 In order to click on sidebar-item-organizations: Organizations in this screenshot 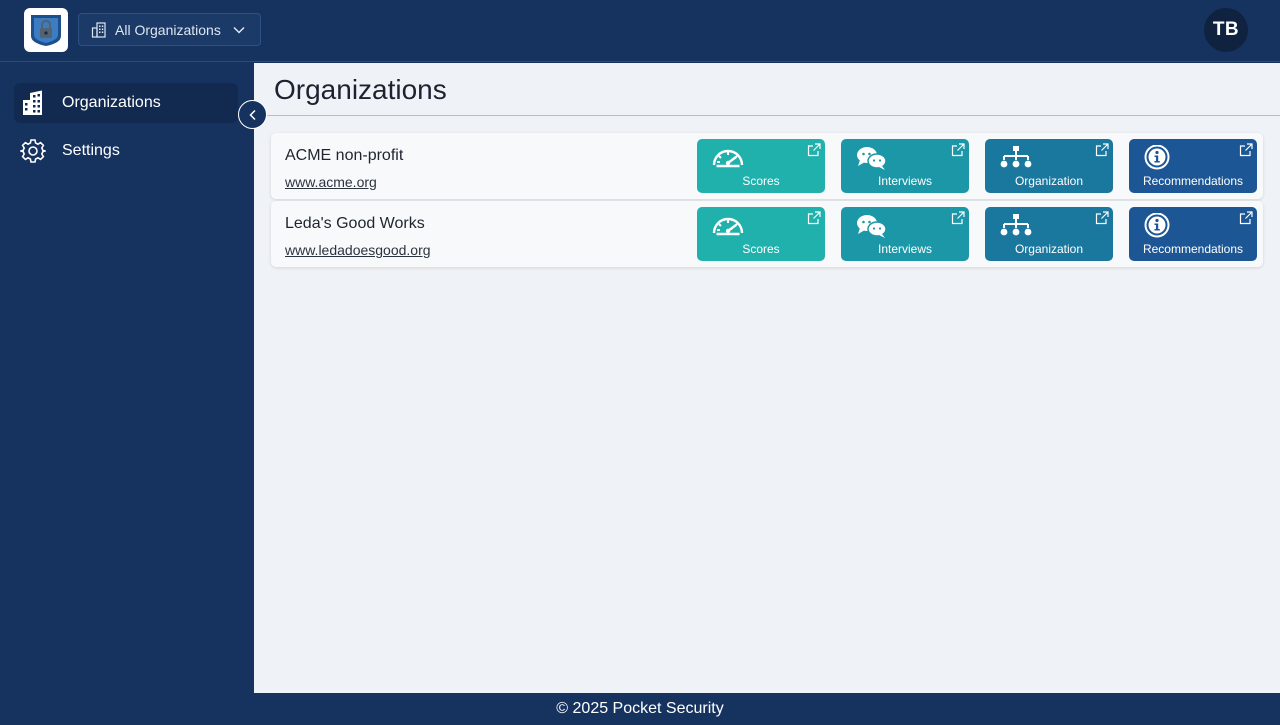, I will do `click(126, 103)`.